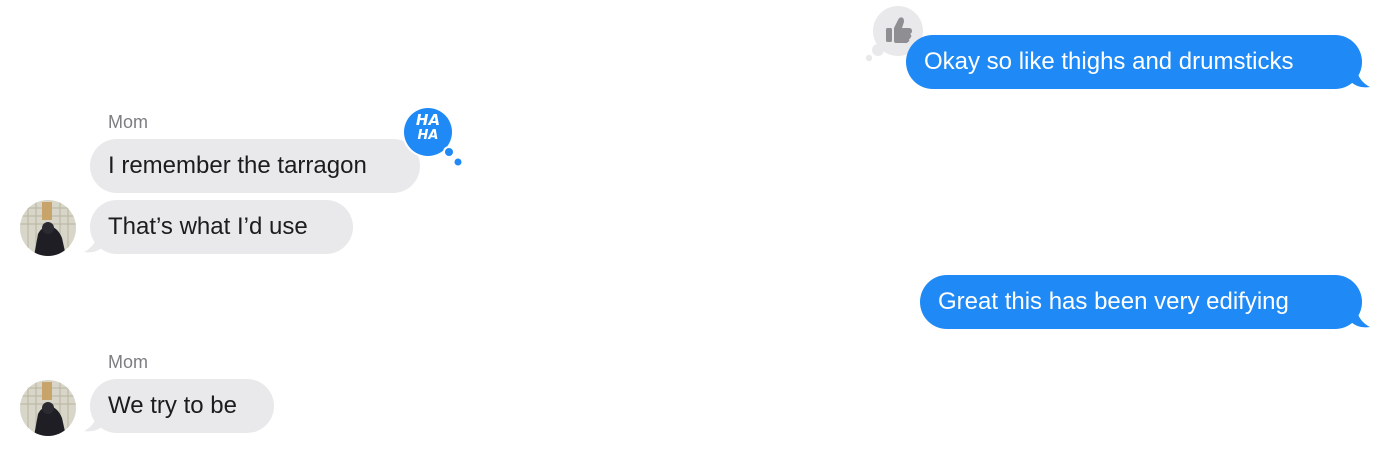  What do you see at coordinates (221, 227) in the screenshot?
I see `message-bubble-incoming: That’s what I’d use` at bounding box center [221, 227].